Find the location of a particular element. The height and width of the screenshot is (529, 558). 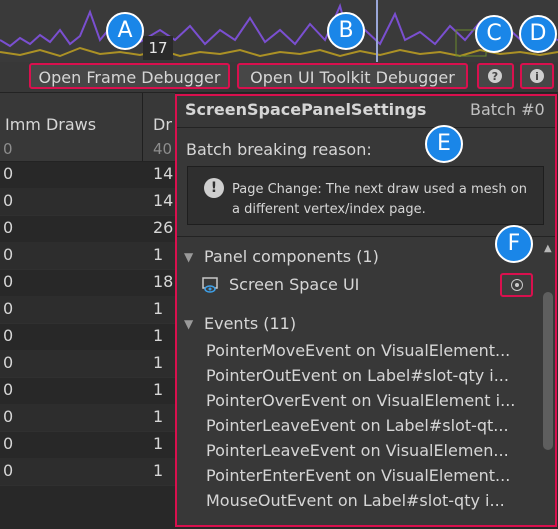

cell-draws: 18 is located at coordinates (163, 281).